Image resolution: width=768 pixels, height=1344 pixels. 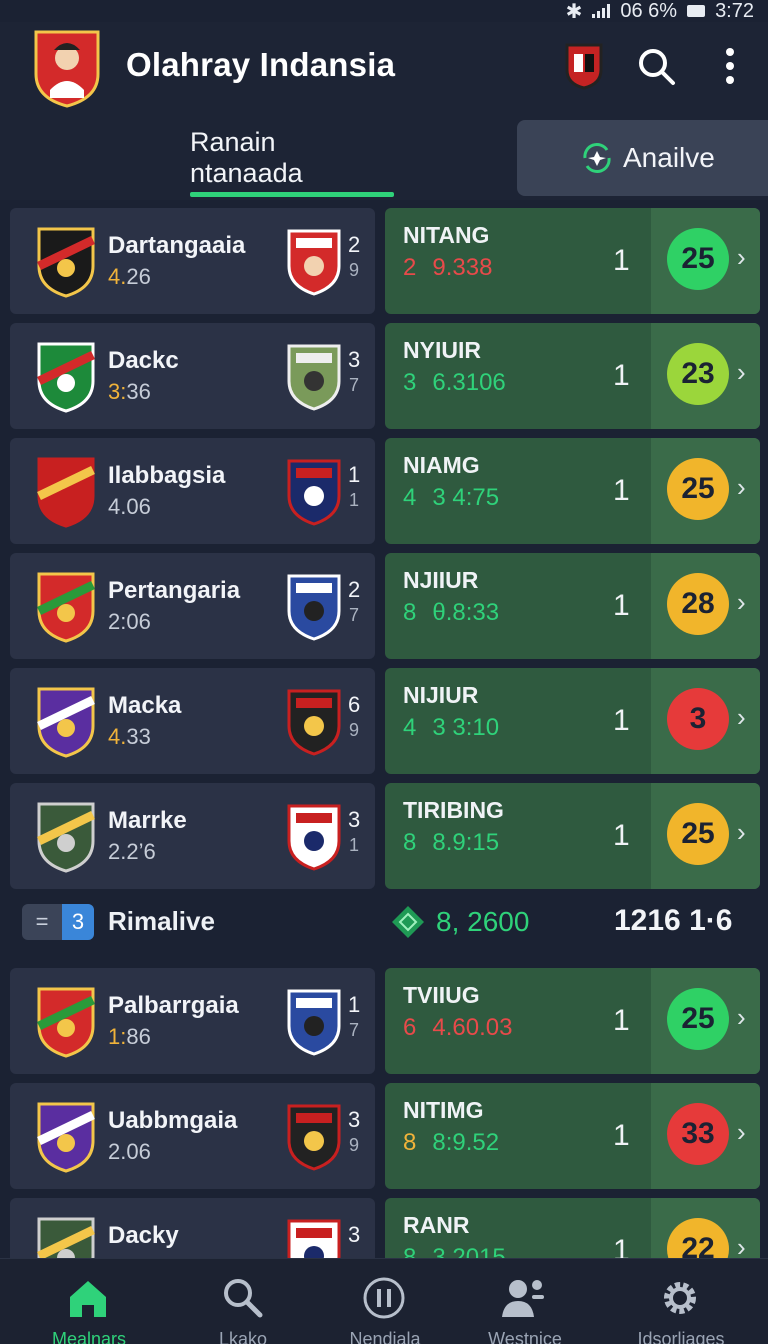 I want to click on match-row: Marrke 2.2’6 3 1 TIRIBING 8 8.9:15 1 25 ›, so click(x=384, y=836).